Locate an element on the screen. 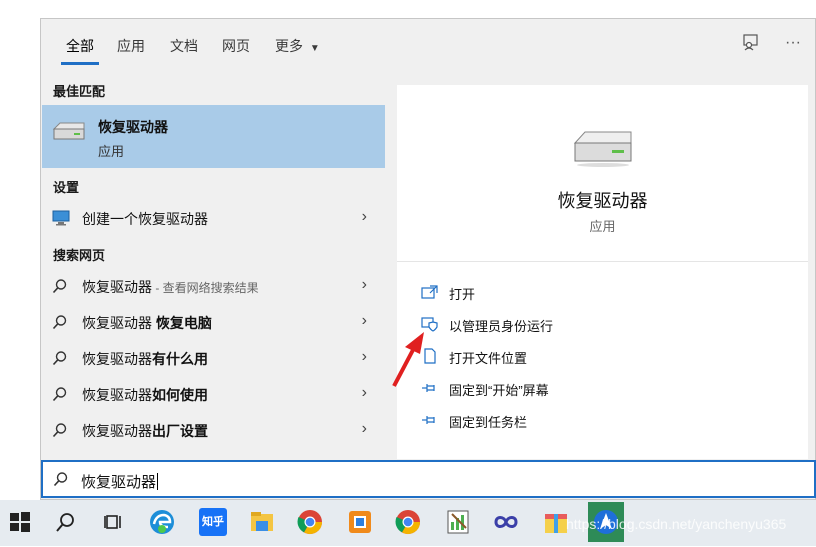  search-box: 恢复驱动器 is located at coordinates (428, 479).